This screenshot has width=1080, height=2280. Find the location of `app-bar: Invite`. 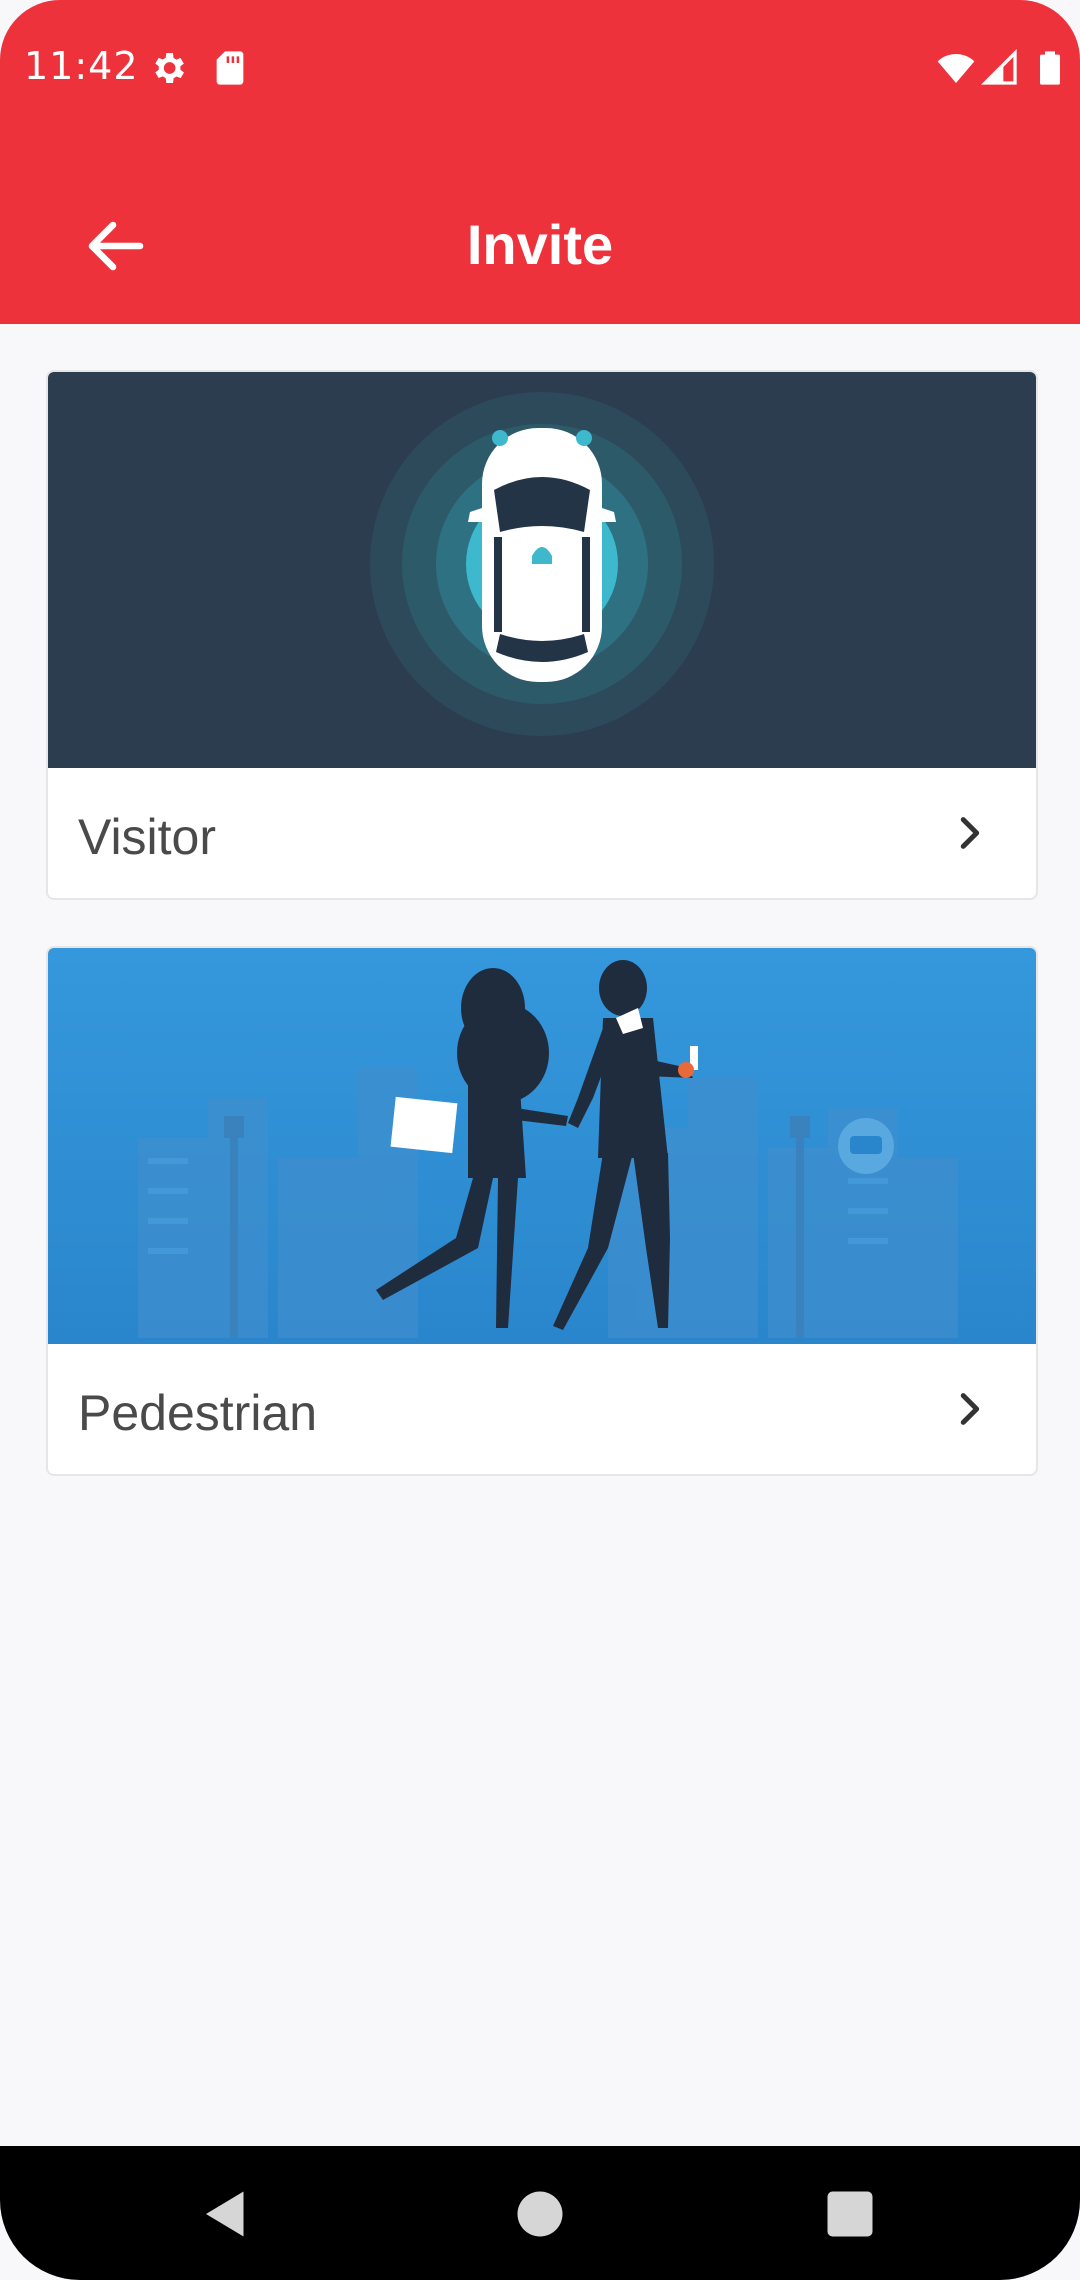

app-bar: Invite is located at coordinates (540, 227).